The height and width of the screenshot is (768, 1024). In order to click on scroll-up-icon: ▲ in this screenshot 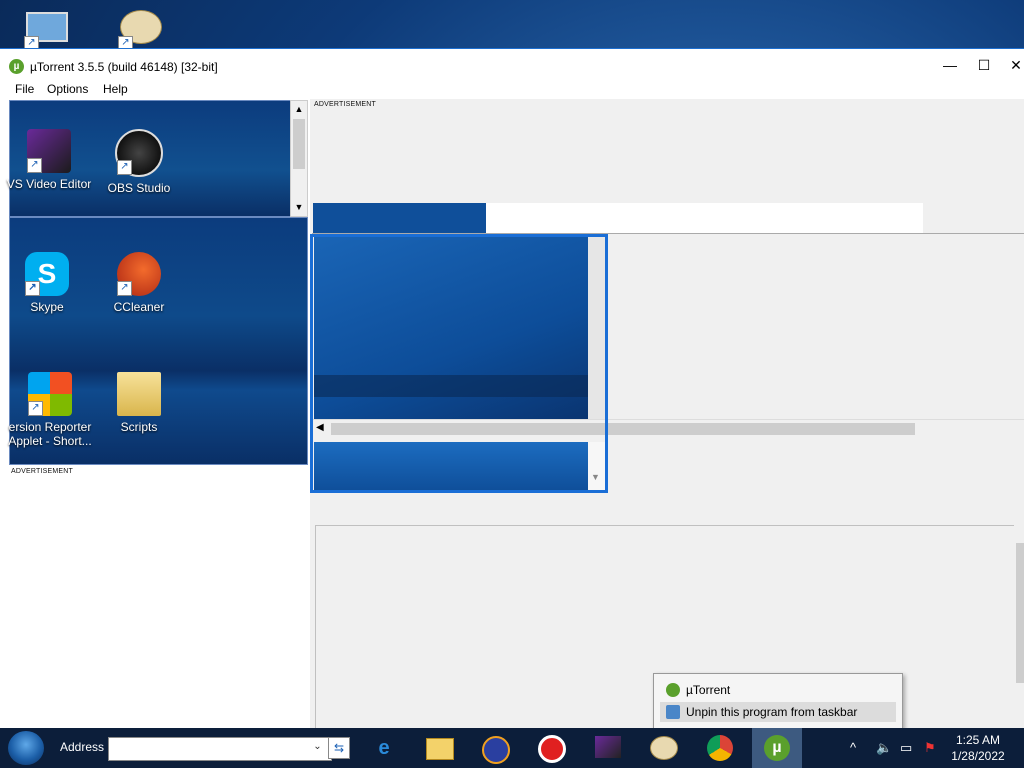, I will do `click(299, 109)`.